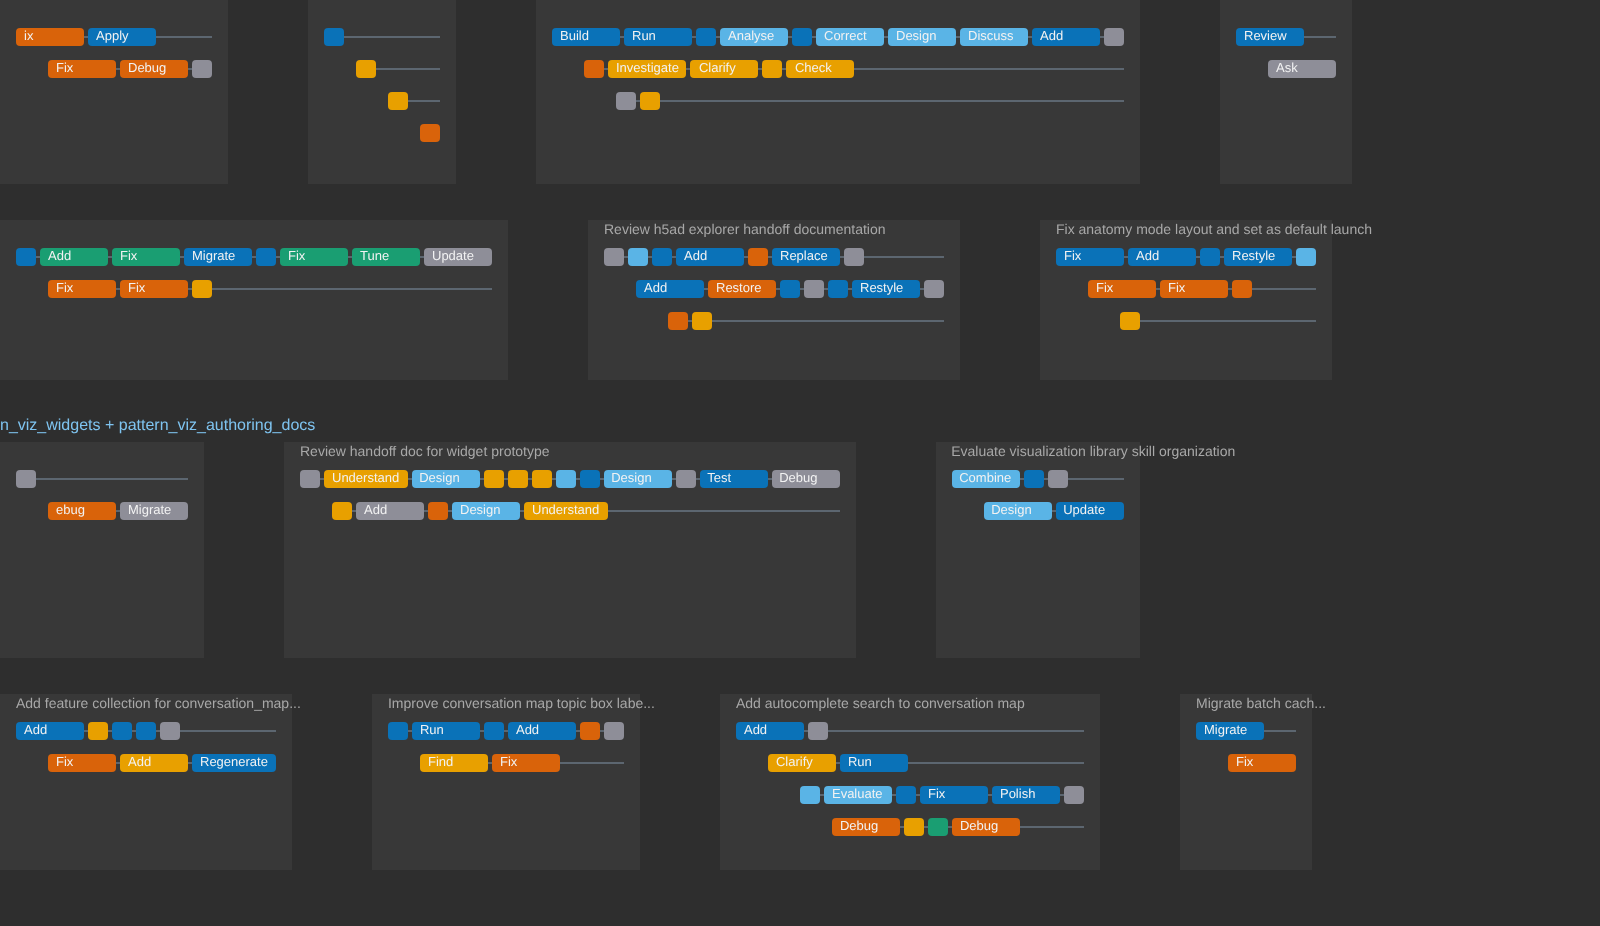 Image resolution: width=1600 pixels, height=926 pixels. Describe the element at coordinates (159, 427) in the screenshot. I see `section-heading: n_viz_widgets + pattern_viz_authoring_docs` at that location.